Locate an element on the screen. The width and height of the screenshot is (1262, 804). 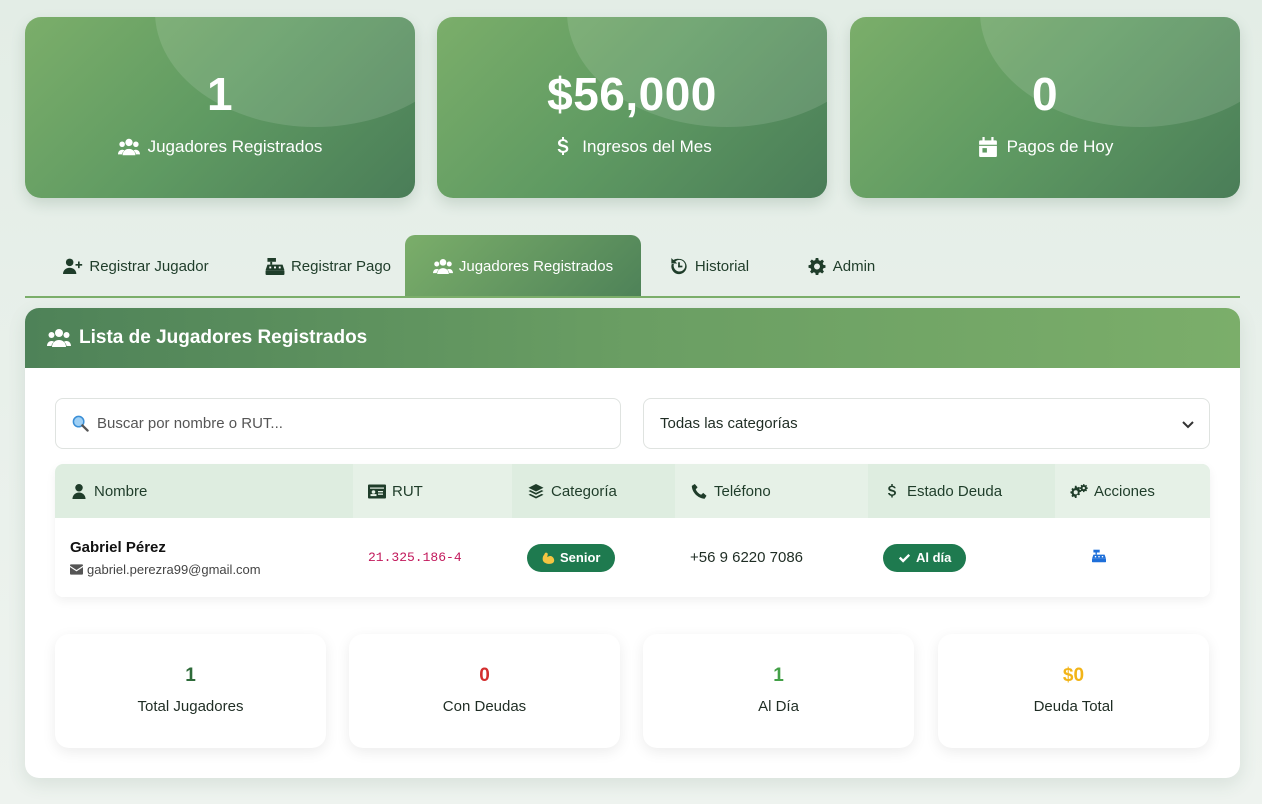
stat-label-text: Jugadores Registrados is located at coordinates (235, 146).